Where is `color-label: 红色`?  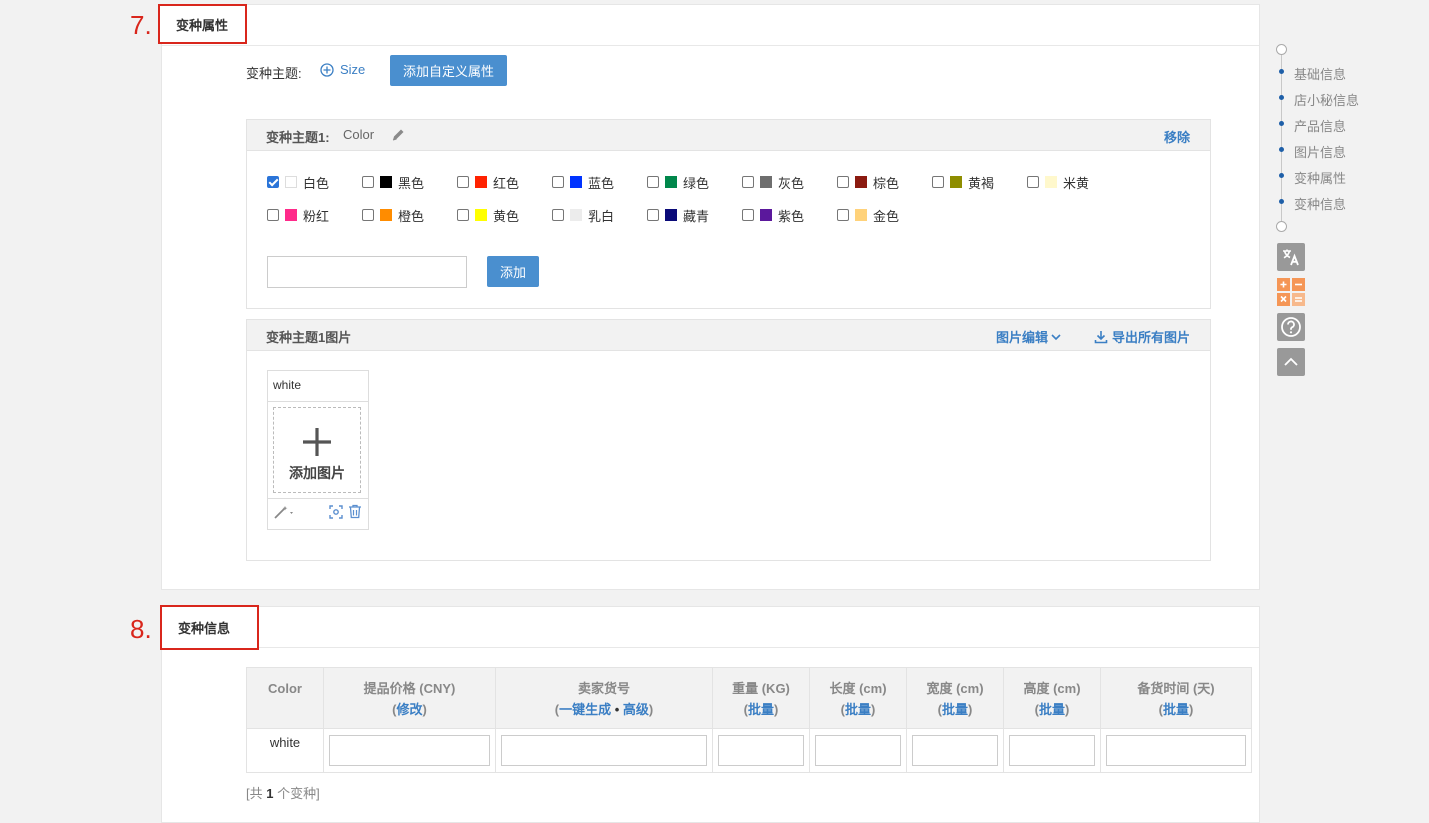
color-label: 红色 is located at coordinates (506, 183).